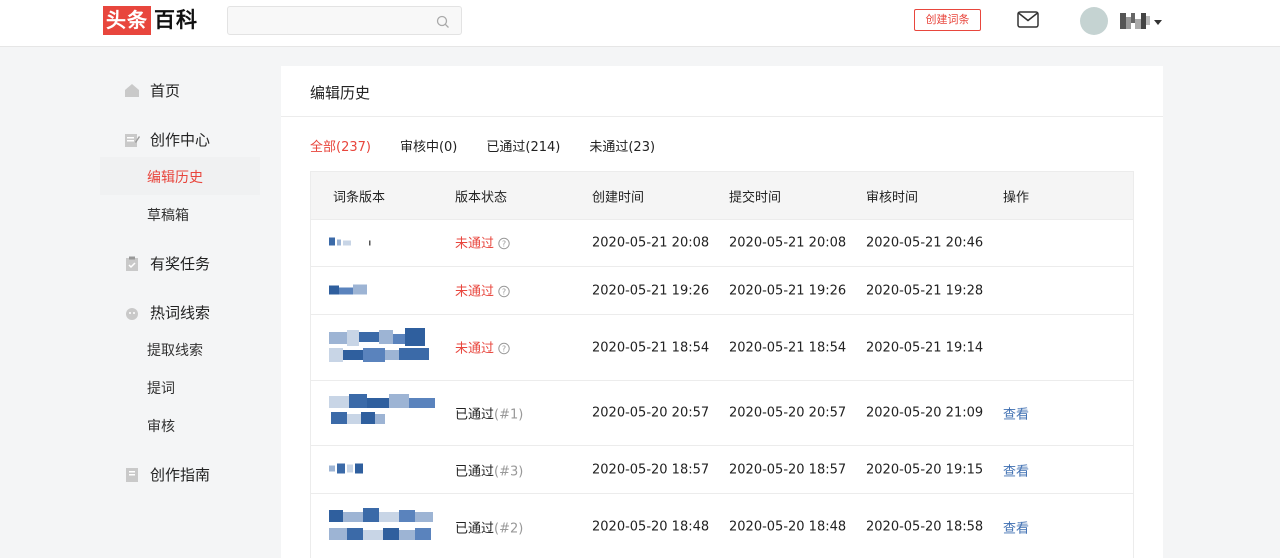  Describe the element at coordinates (651, 290) in the screenshot. I see `created-time: 2020-05-21 19:26` at that location.